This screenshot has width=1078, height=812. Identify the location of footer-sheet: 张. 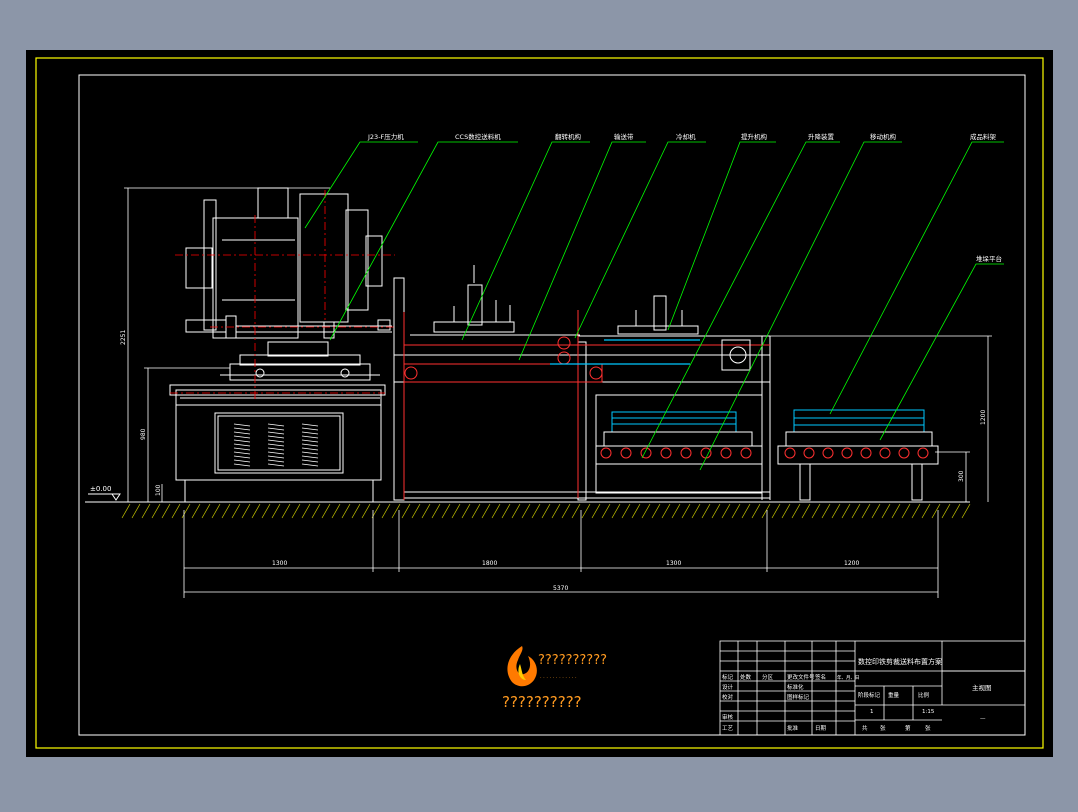
(928, 728).